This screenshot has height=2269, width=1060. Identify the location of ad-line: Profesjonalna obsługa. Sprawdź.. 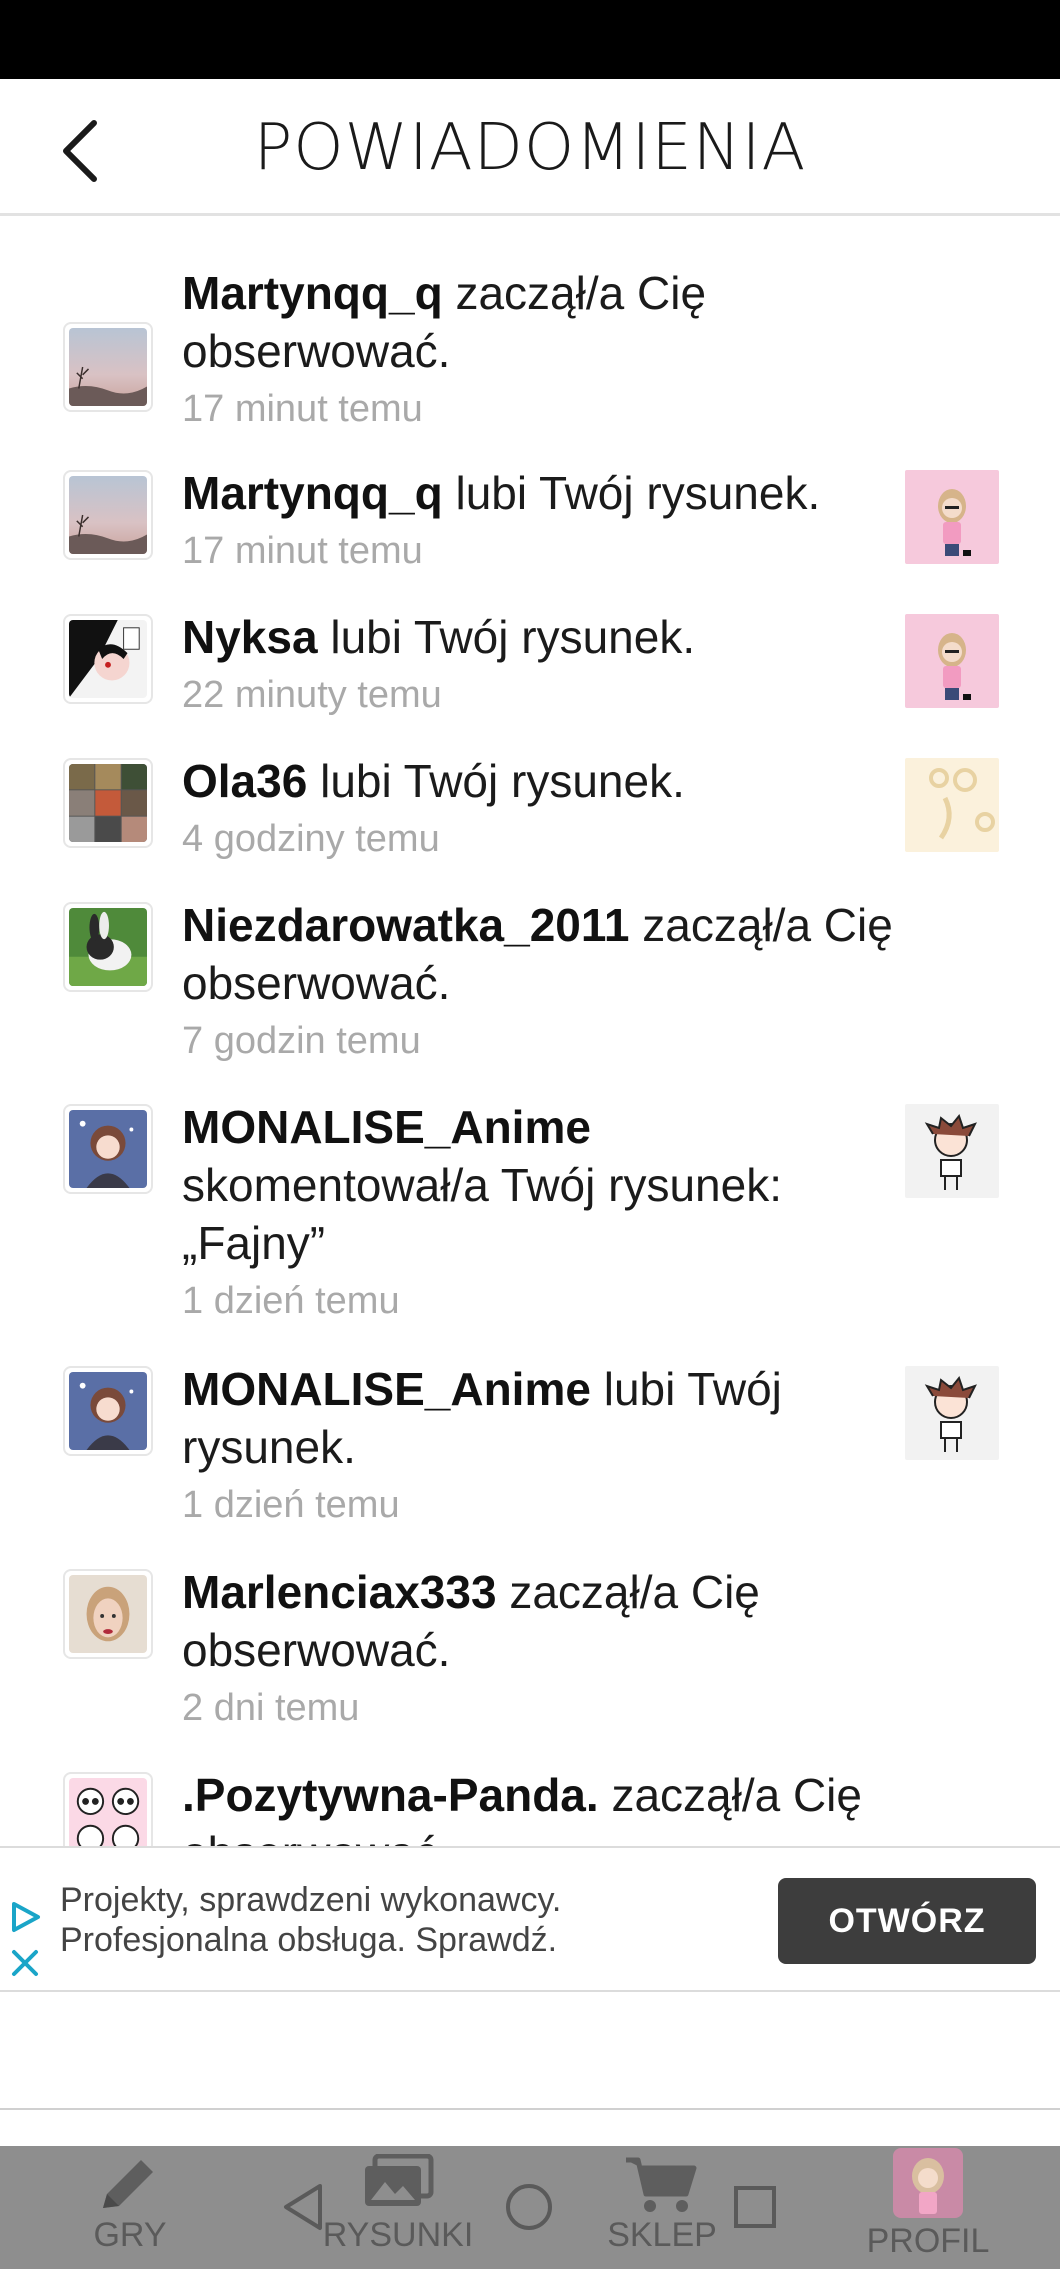
(309, 1940).